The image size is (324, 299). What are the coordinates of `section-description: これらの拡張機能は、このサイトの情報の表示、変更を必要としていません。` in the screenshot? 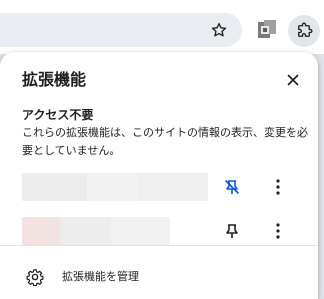 It's located at (165, 141).